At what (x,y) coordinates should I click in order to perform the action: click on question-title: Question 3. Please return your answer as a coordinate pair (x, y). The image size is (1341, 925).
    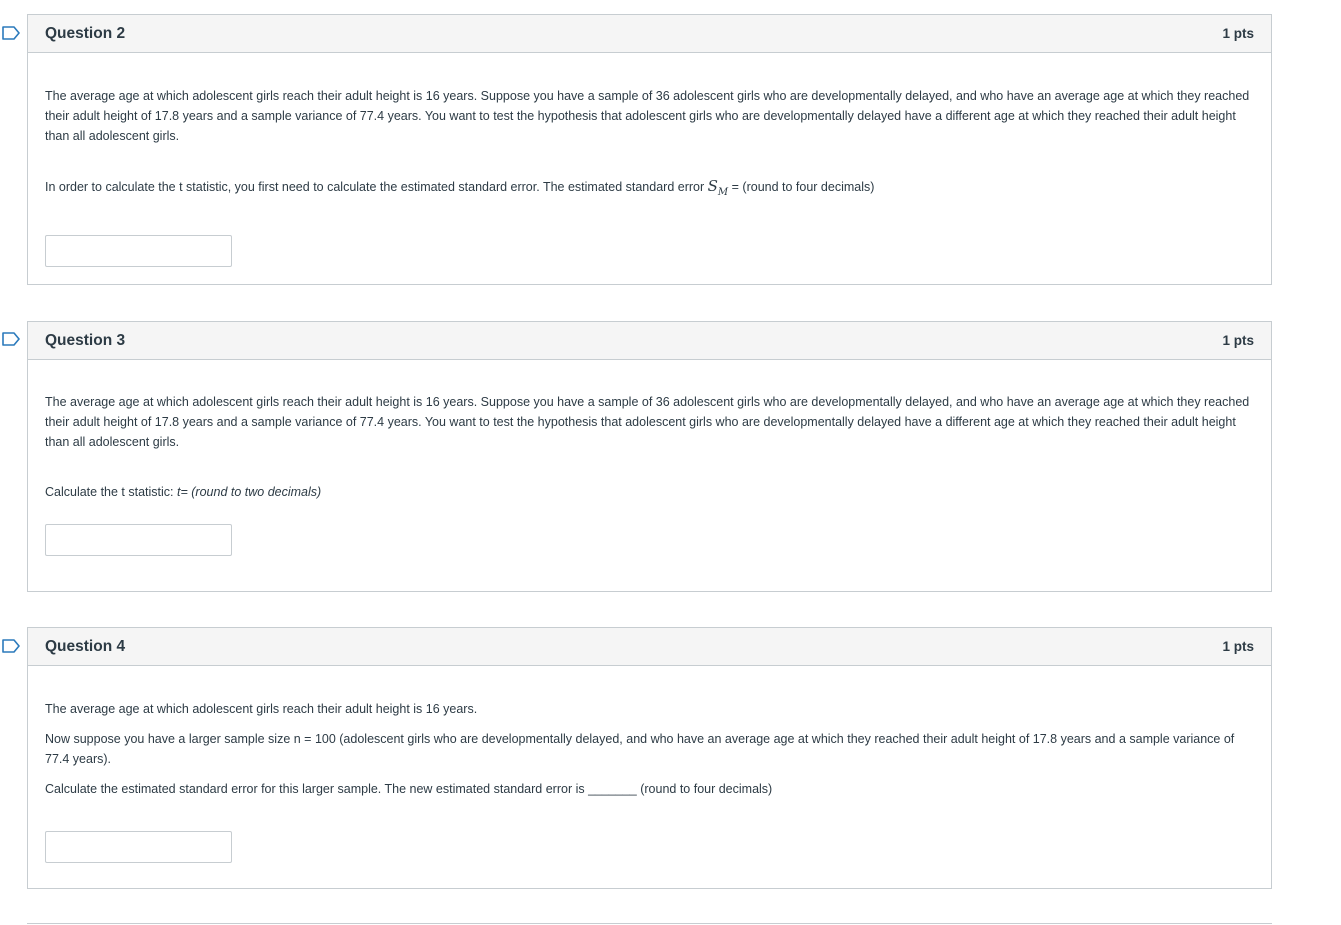
    Looking at the image, I should click on (85, 340).